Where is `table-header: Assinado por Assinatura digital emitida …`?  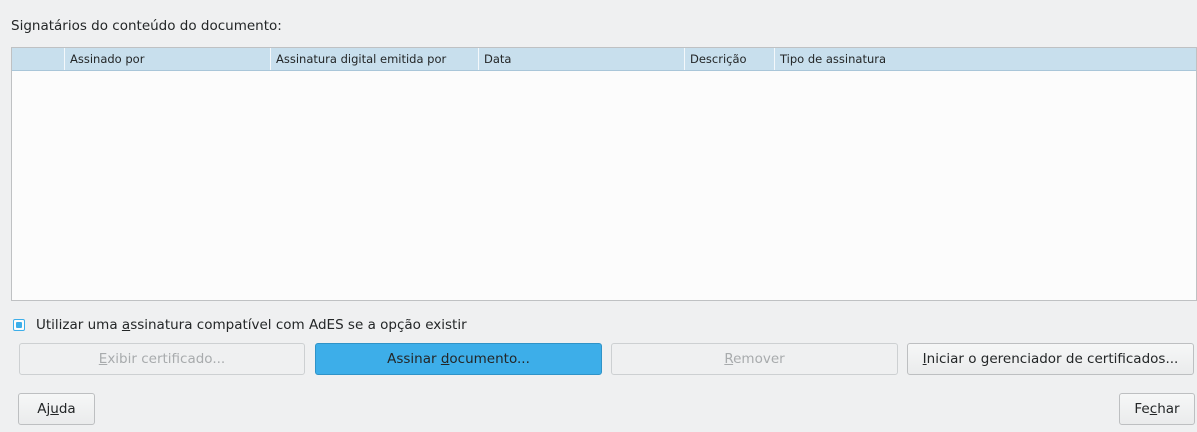
table-header: Assinado por Assinatura digital emitida … is located at coordinates (604, 59).